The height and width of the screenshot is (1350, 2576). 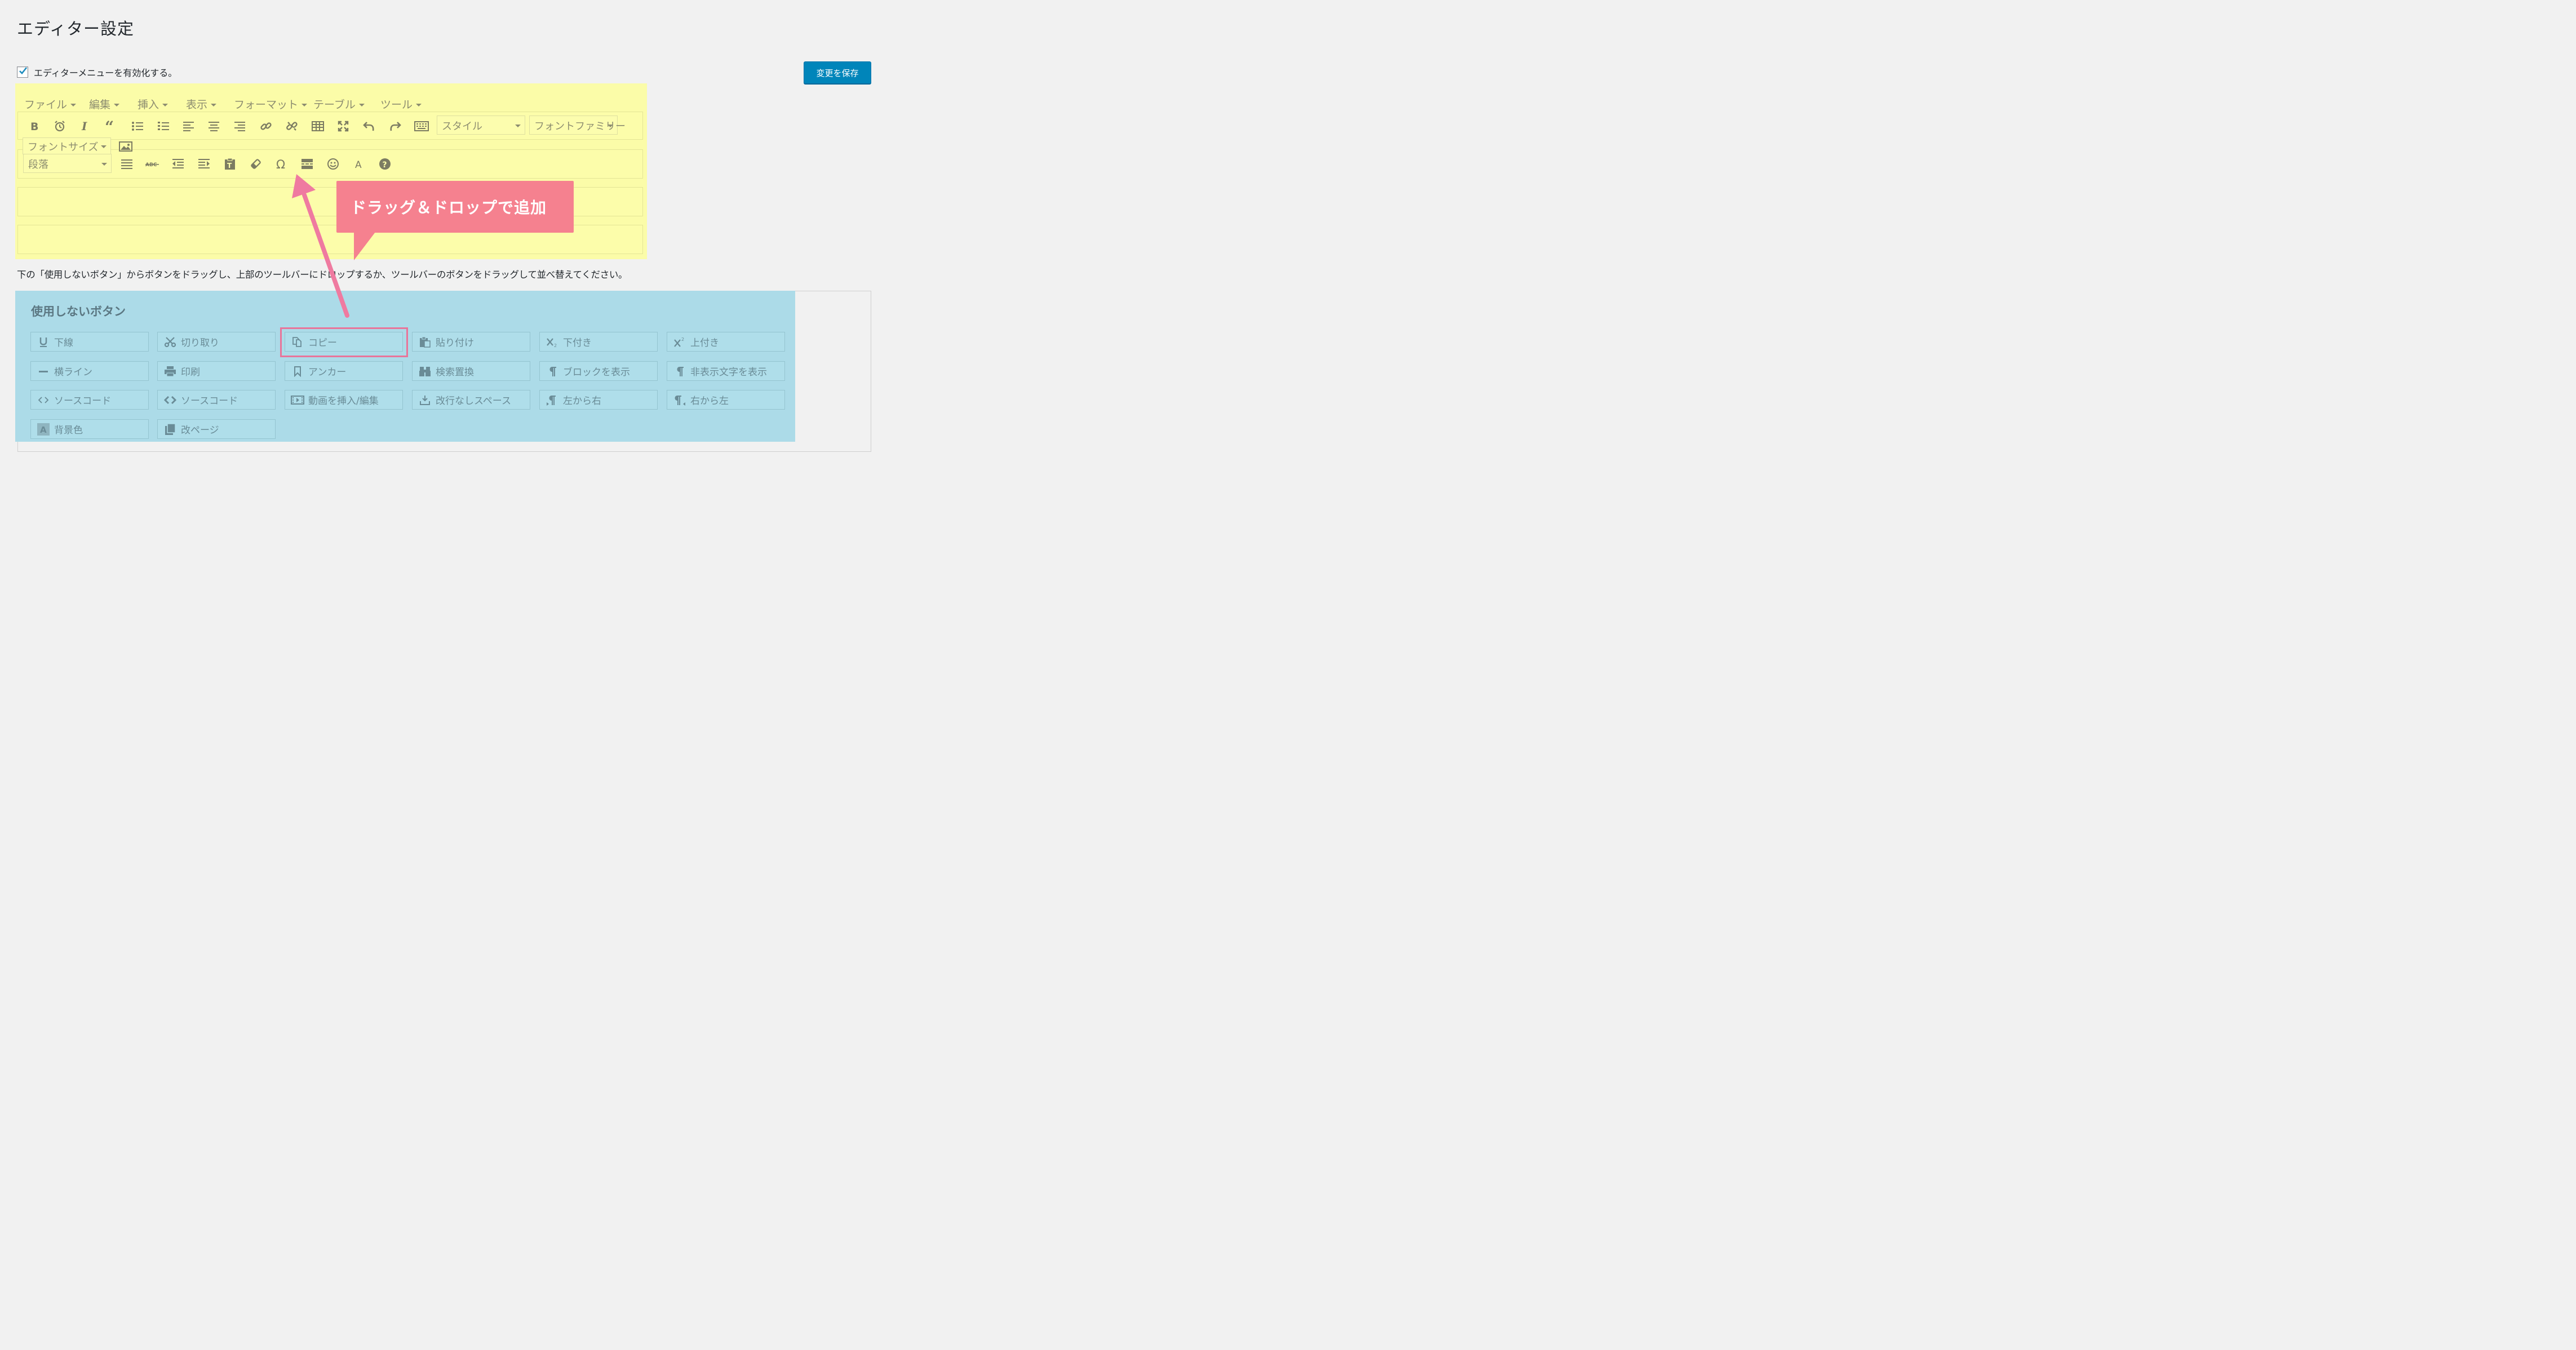 I want to click on image-icon, so click(x=126, y=146).